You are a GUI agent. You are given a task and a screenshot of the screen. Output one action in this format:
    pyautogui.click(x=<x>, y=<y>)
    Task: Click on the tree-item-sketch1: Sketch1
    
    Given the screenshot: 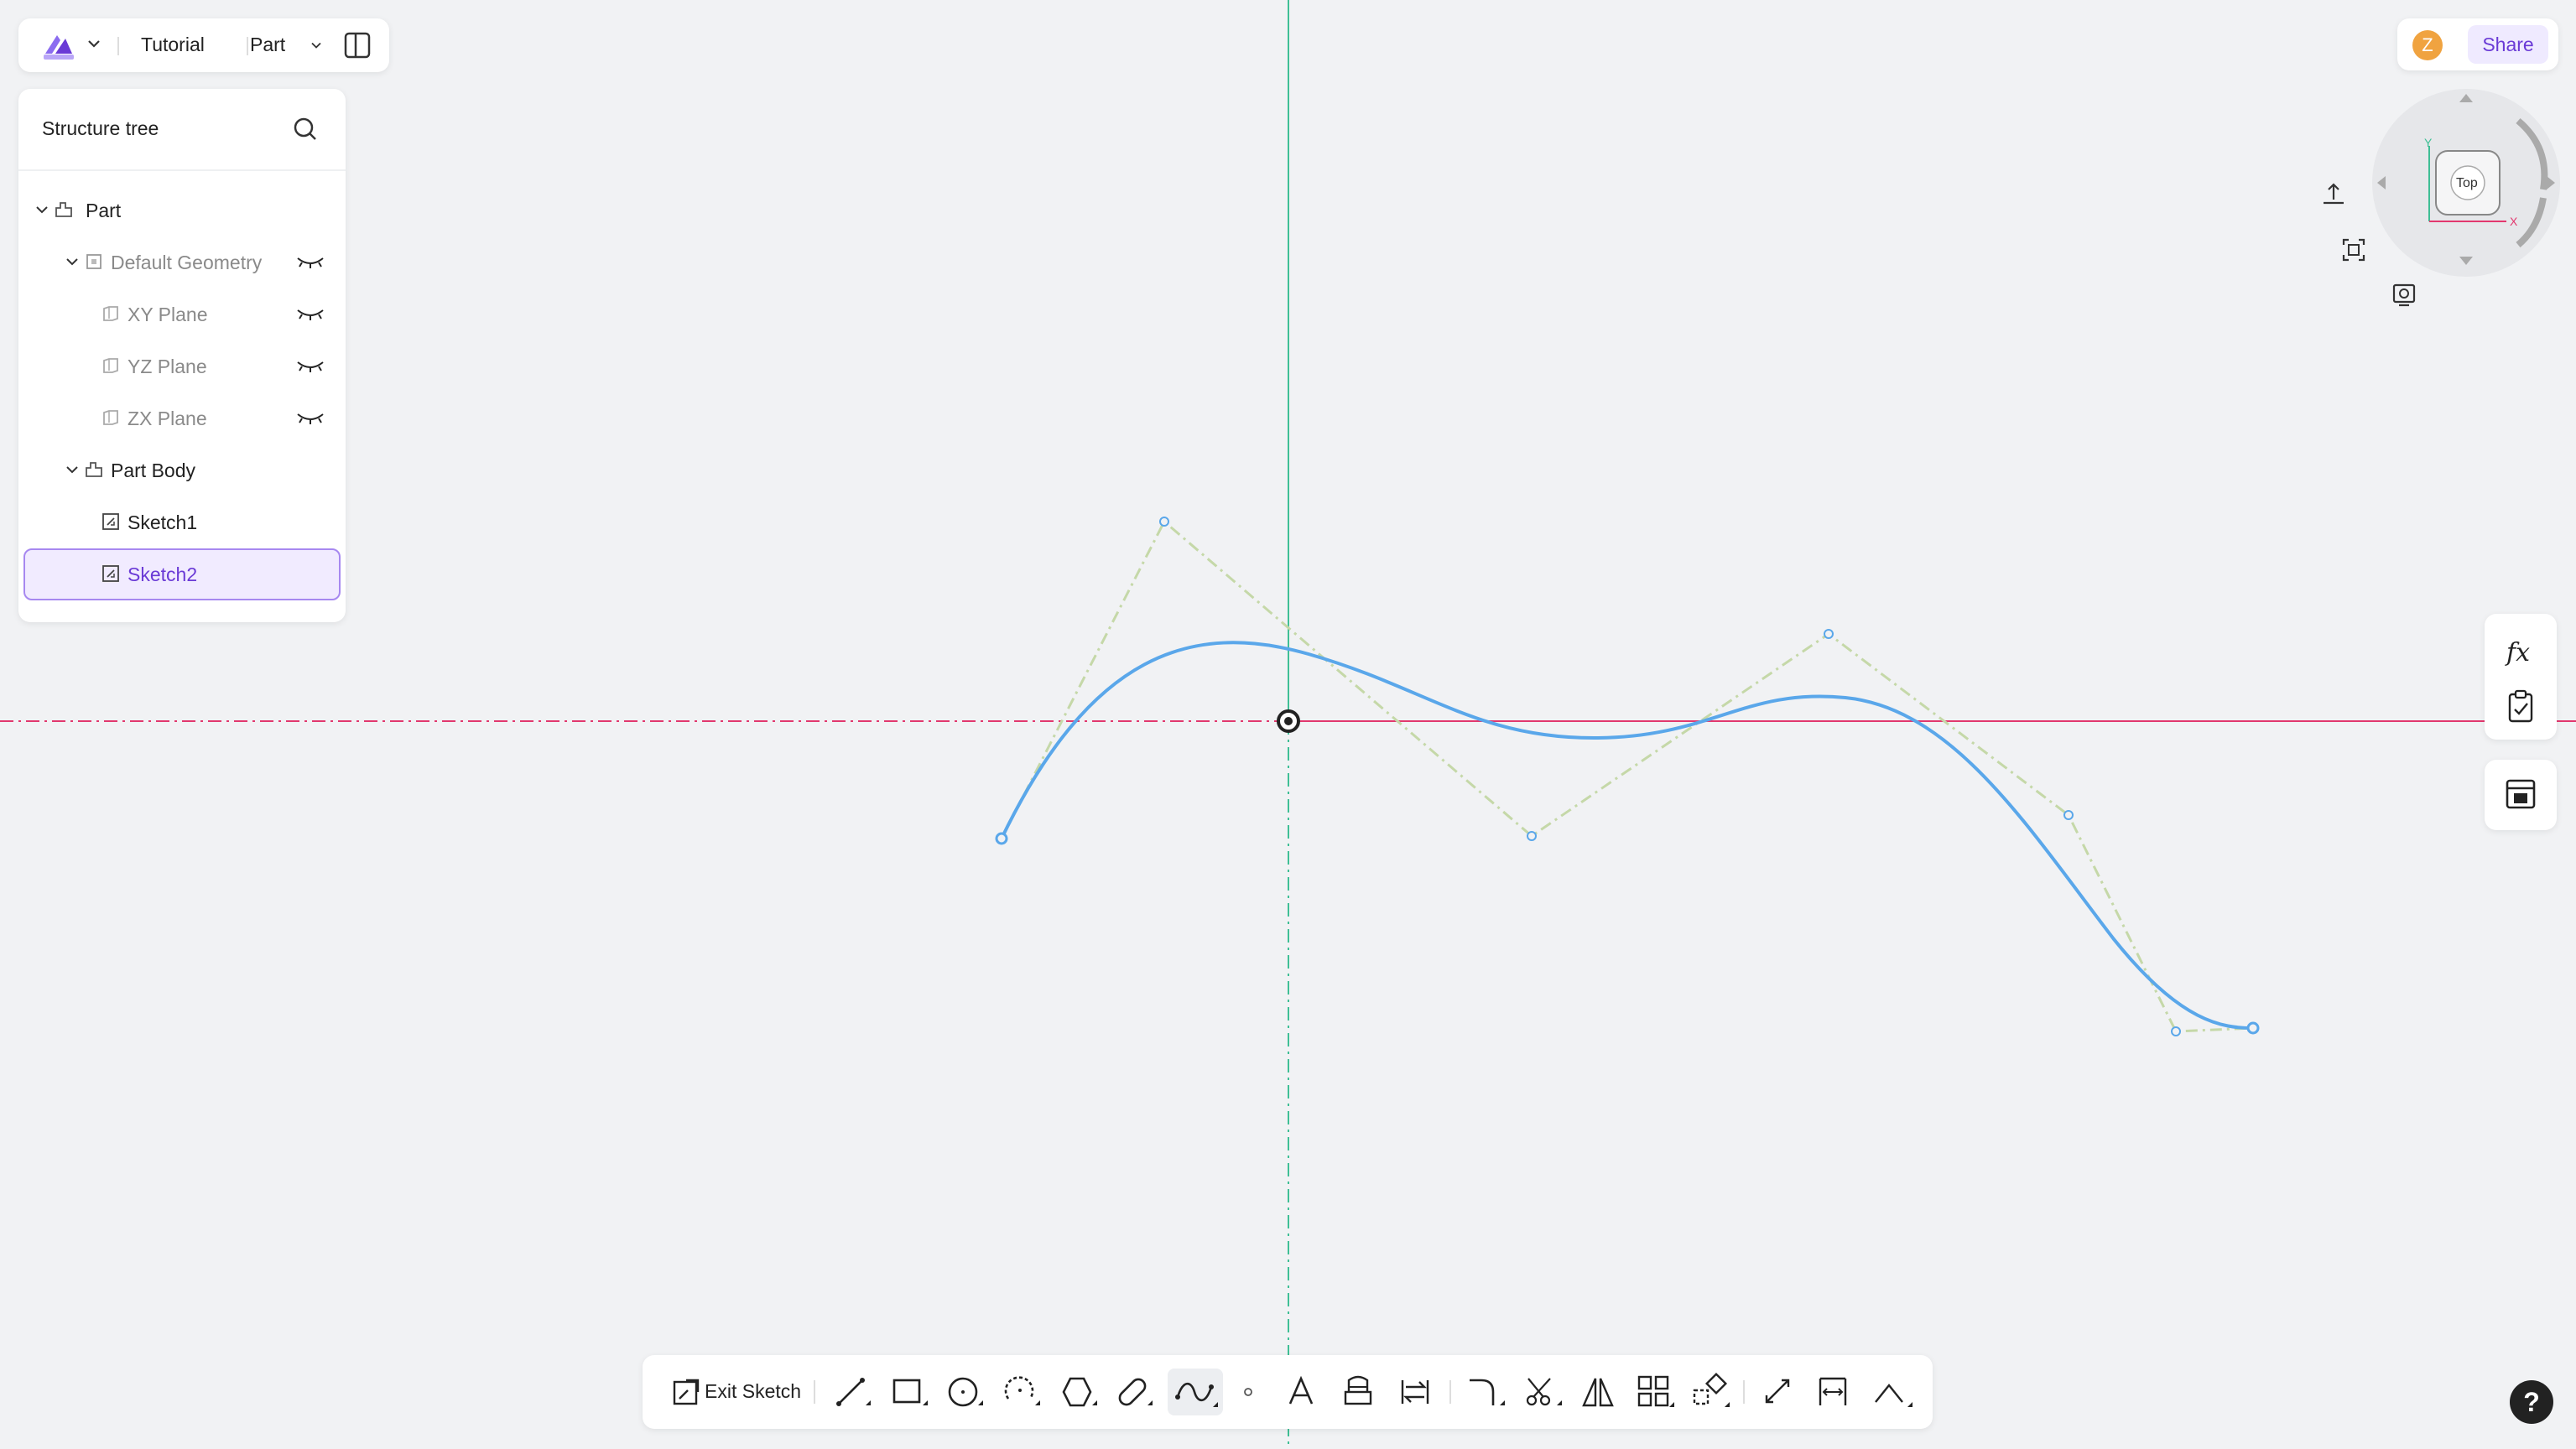 What is the action you would take?
    pyautogui.click(x=182, y=521)
    